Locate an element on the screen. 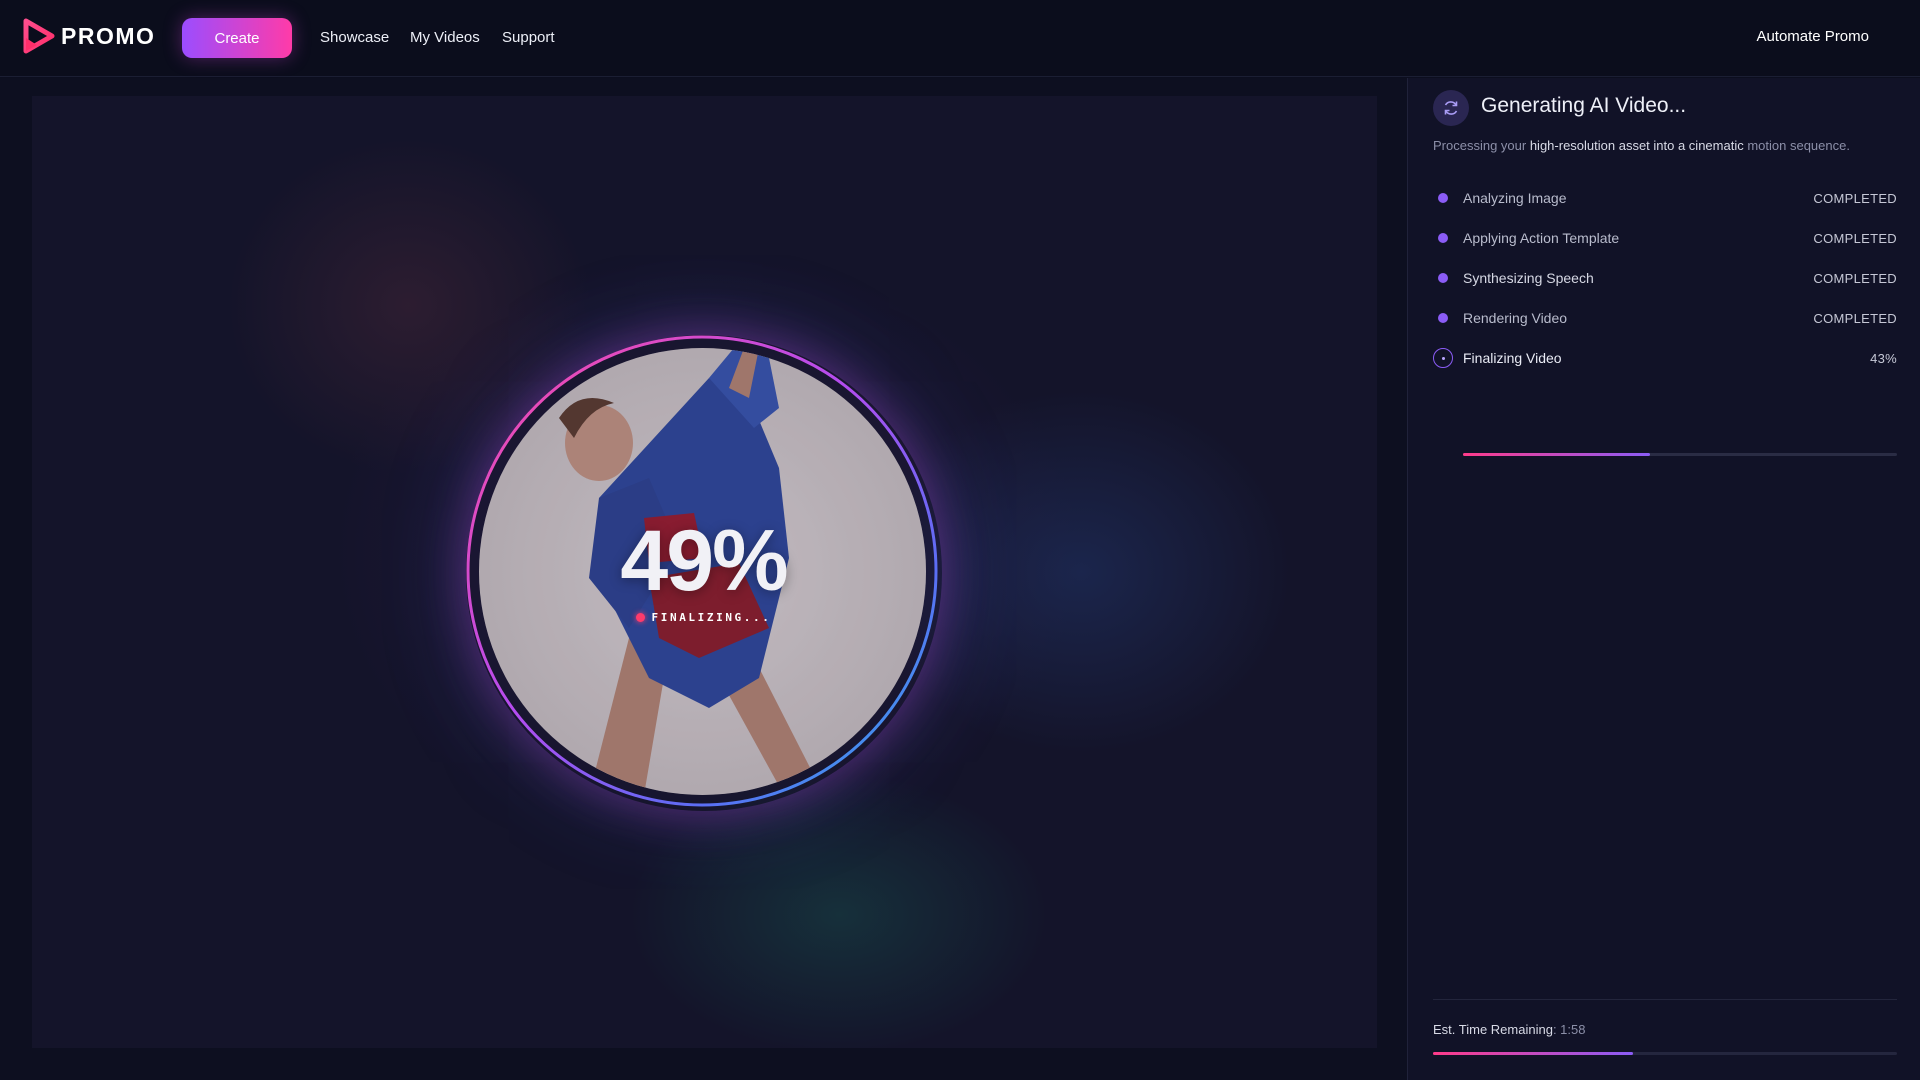  overall-progress-percentage: 49% is located at coordinates (704, 561).